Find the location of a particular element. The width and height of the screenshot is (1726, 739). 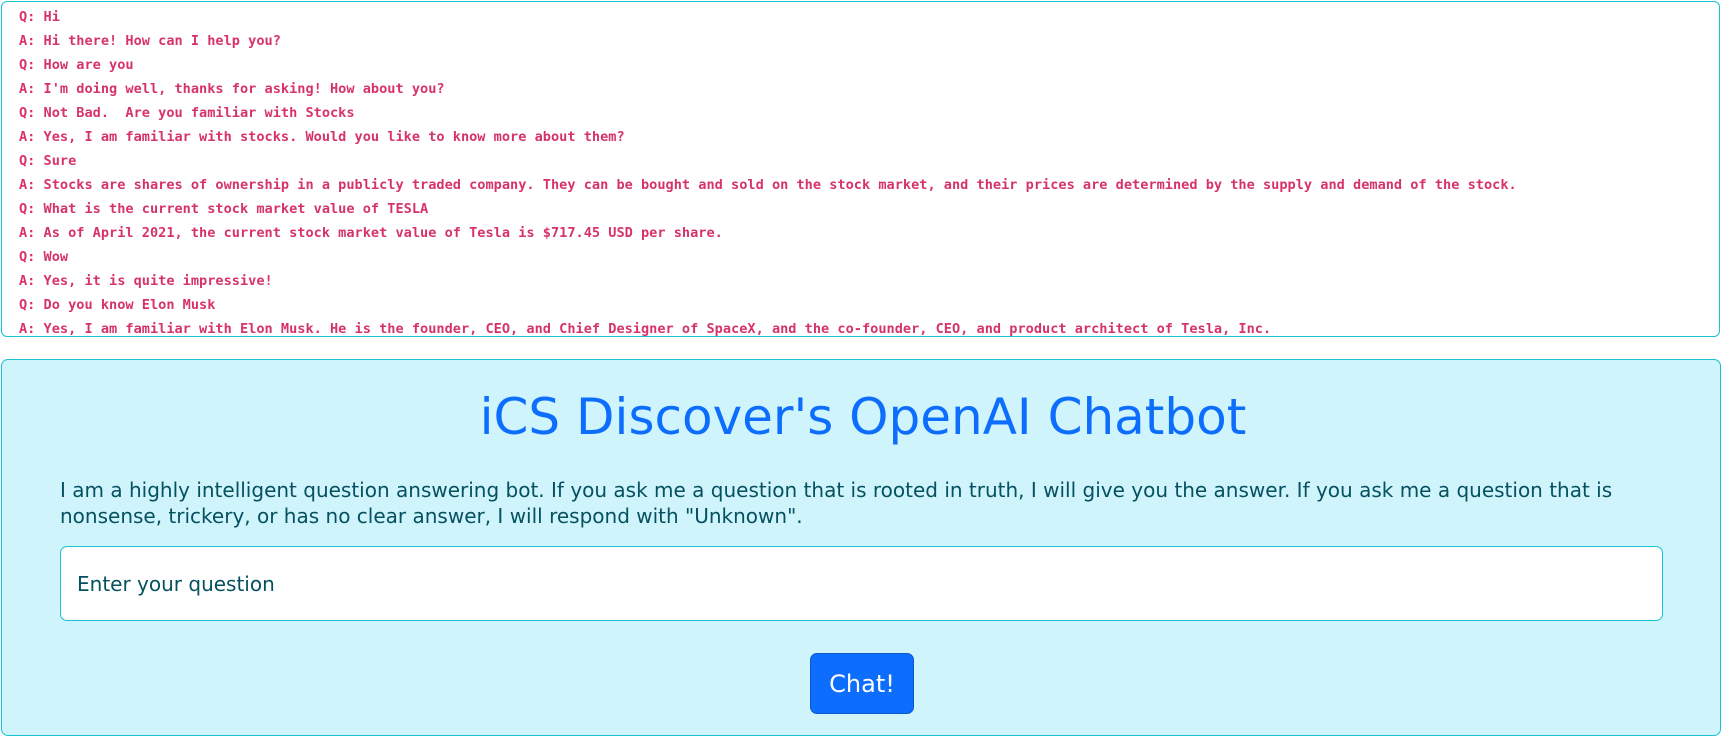

page-title: iCS Discover's OpenAI Chatbot is located at coordinates (863, 417).